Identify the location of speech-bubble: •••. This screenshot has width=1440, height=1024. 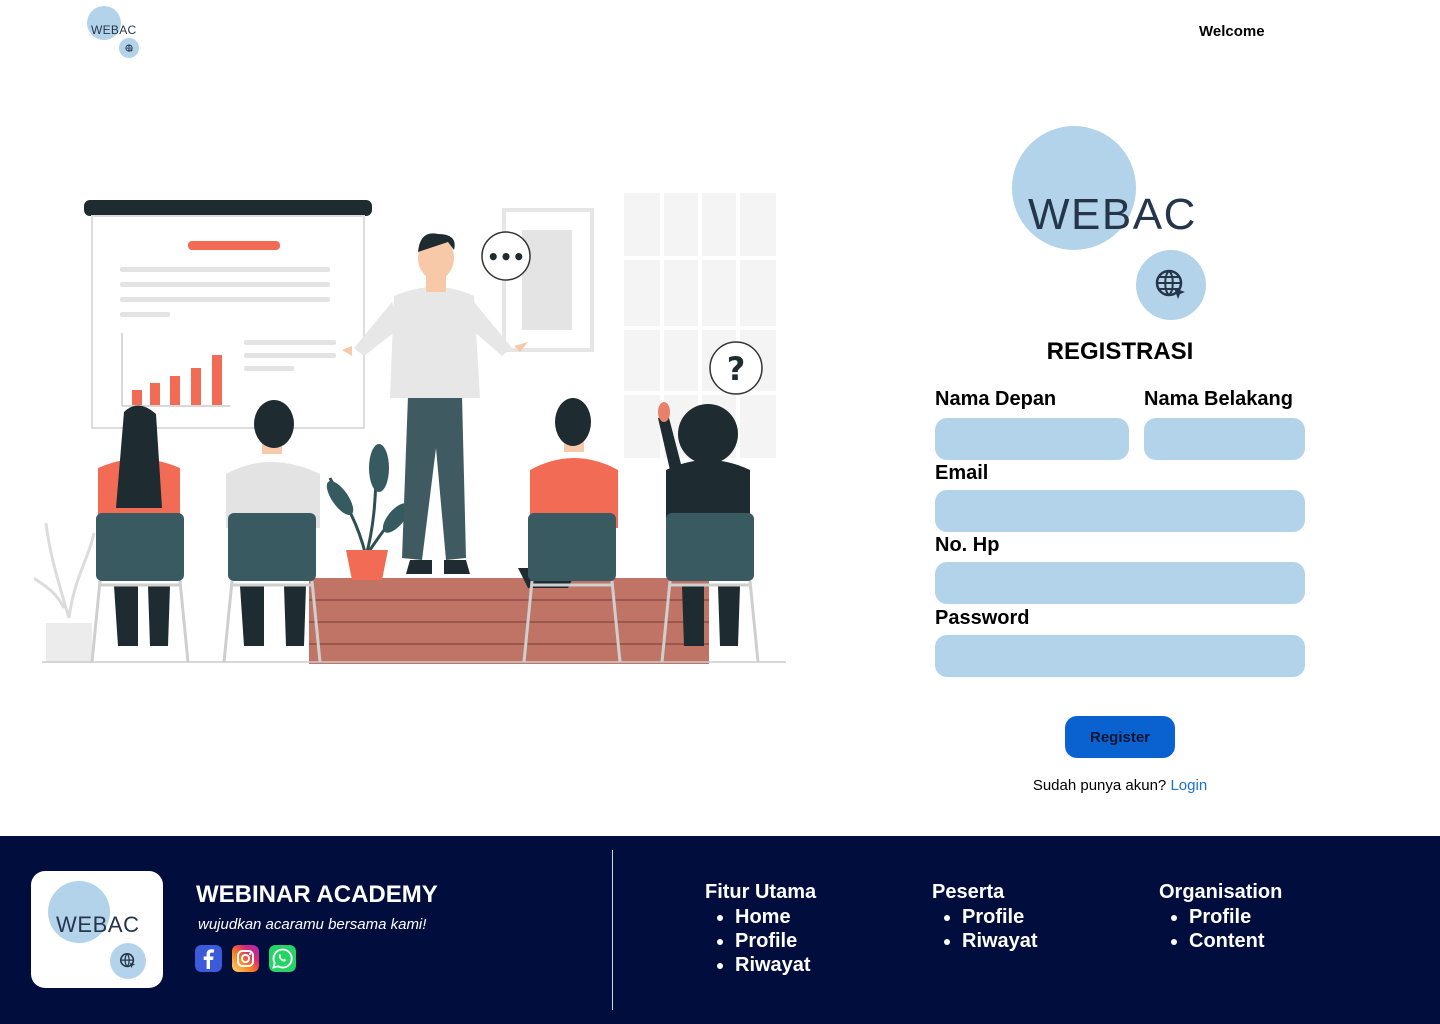
(506, 256).